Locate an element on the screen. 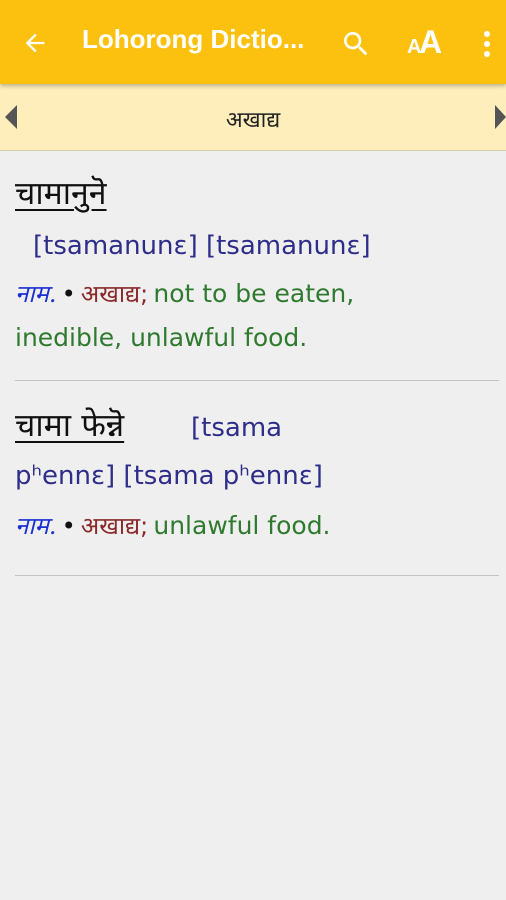 The width and height of the screenshot is (506, 900). entry-pronunciation: [tsamanunɛ] [tsamanunɛ] is located at coordinates (202, 246).